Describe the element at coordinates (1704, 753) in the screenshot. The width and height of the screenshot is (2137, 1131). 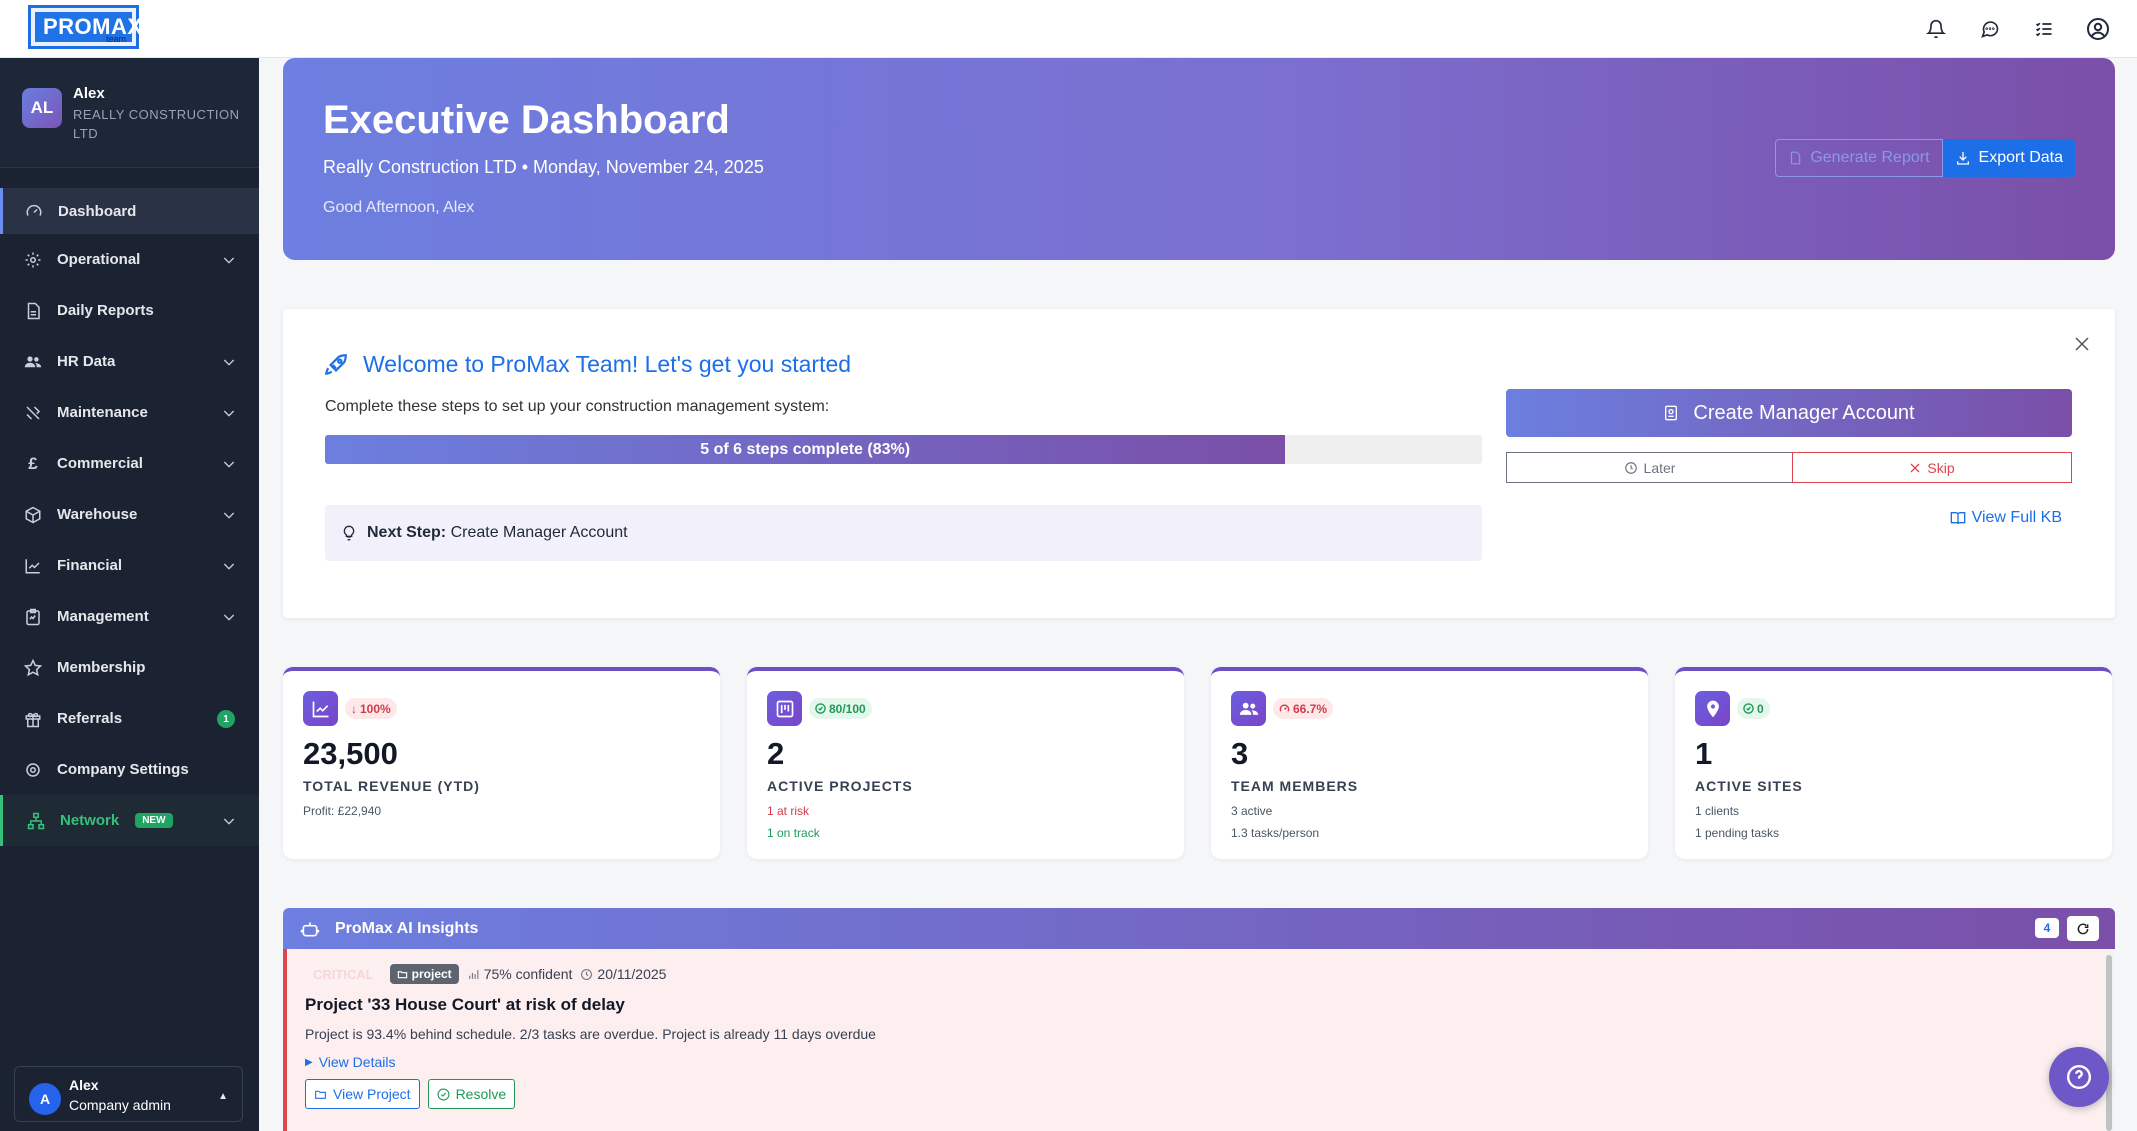
I see `stat-value: 1` at that location.